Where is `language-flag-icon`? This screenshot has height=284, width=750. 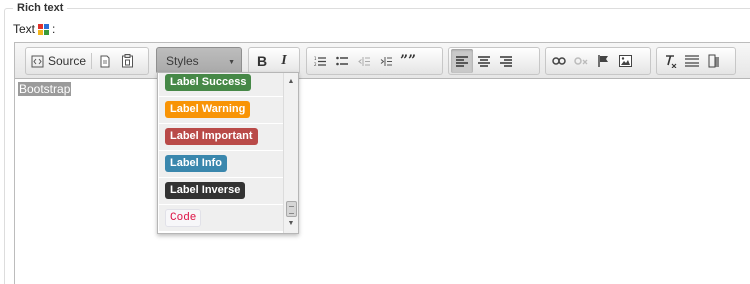 language-flag-icon is located at coordinates (44, 29).